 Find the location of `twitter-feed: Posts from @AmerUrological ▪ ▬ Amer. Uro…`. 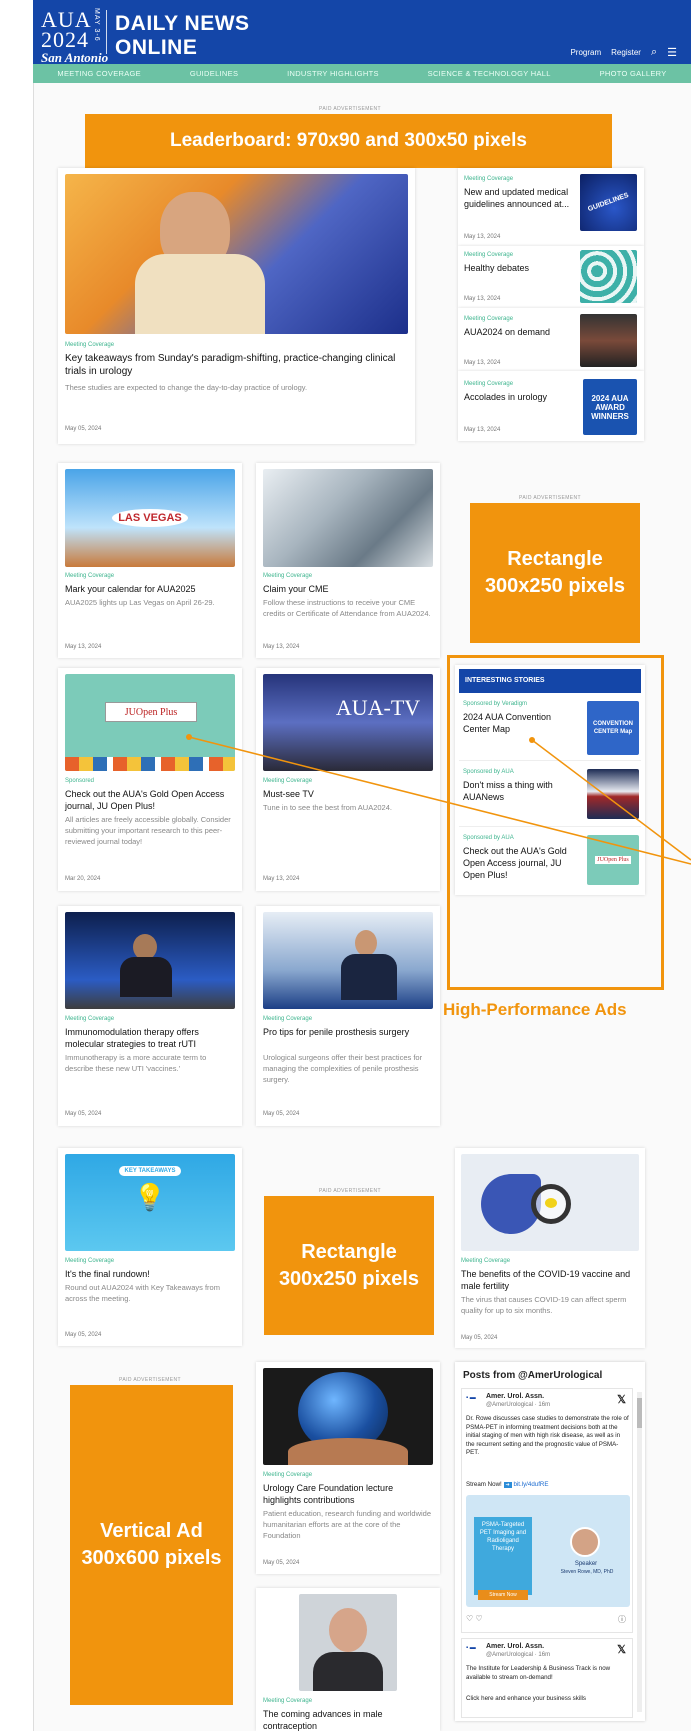

twitter-feed: Posts from @AmerUrological ▪ ▬ Amer. Uro… is located at coordinates (550, 1541).